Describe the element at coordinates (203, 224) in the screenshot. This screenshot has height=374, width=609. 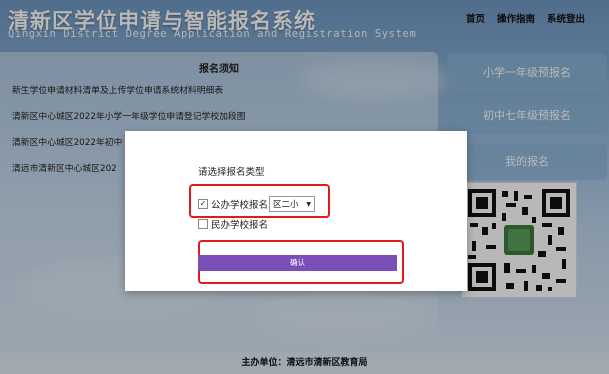
I see `private-school-checkbox` at that location.